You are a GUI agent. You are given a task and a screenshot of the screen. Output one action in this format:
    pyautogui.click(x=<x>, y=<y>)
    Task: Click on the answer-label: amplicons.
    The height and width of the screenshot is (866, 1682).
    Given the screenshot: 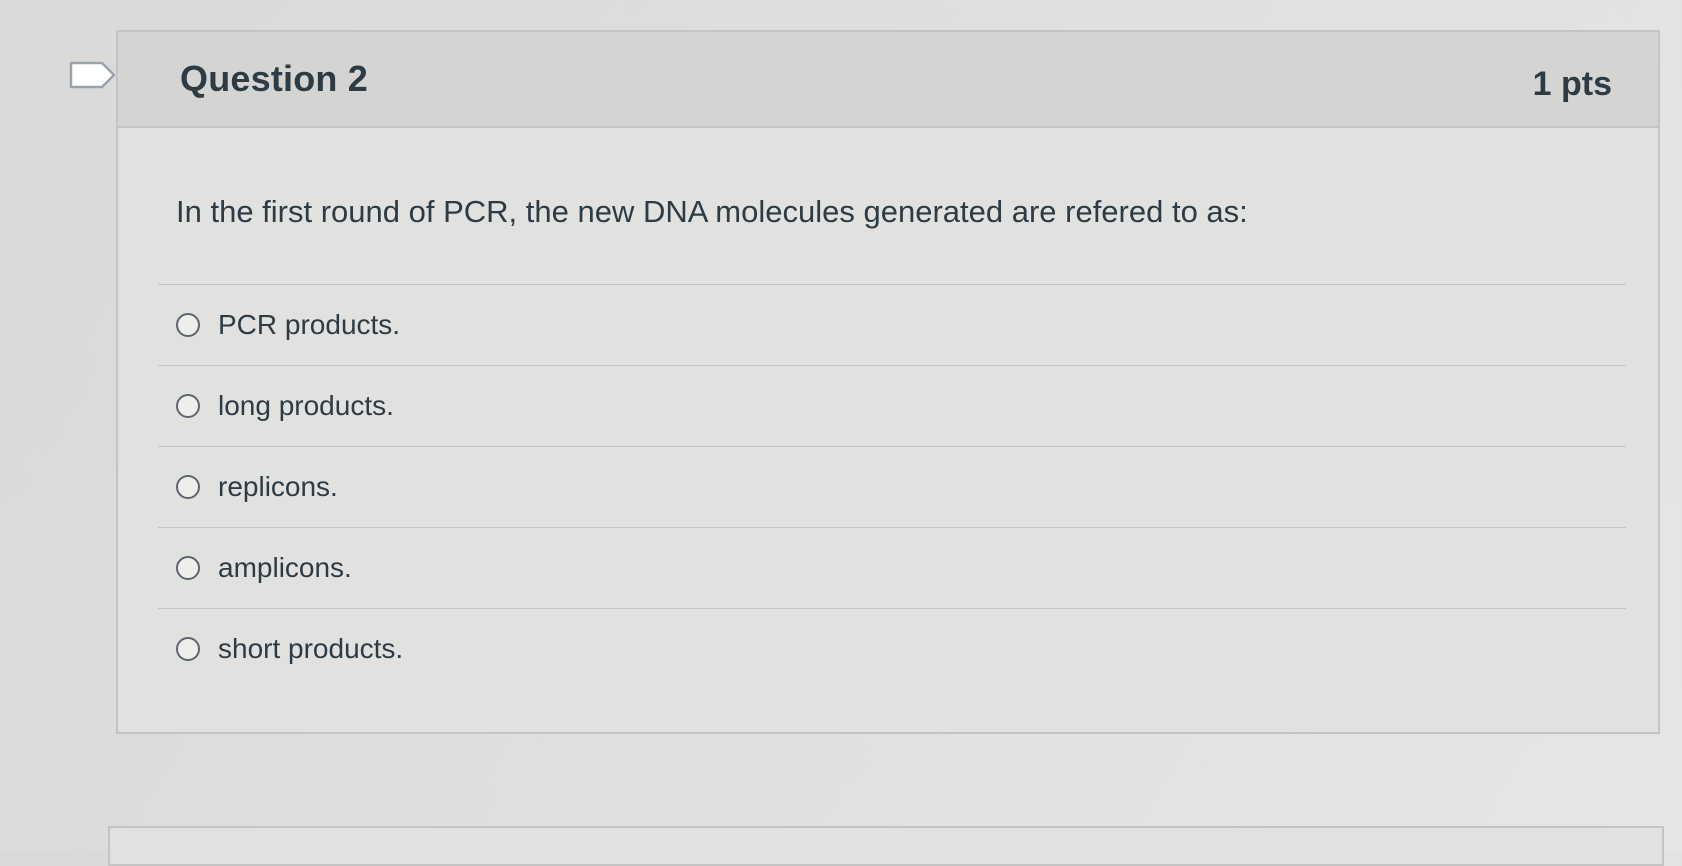 What is the action you would take?
    pyautogui.click(x=285, y=567)
    